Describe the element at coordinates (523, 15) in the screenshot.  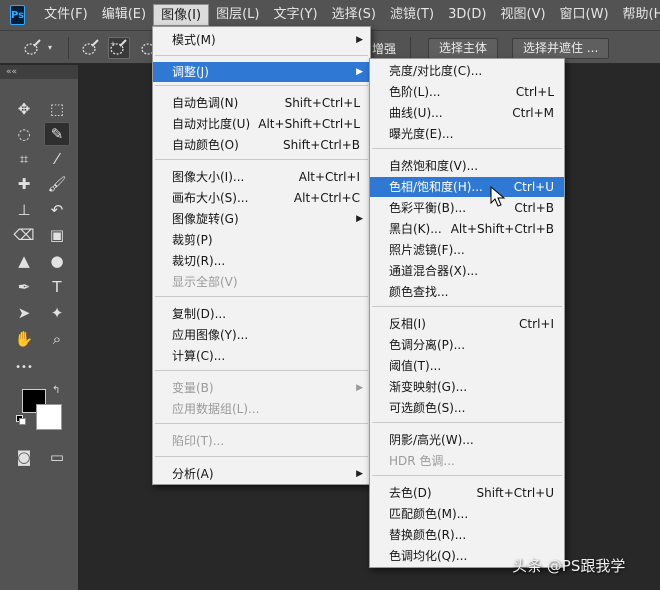
I see `menu-view: 视图(V)` at that location.